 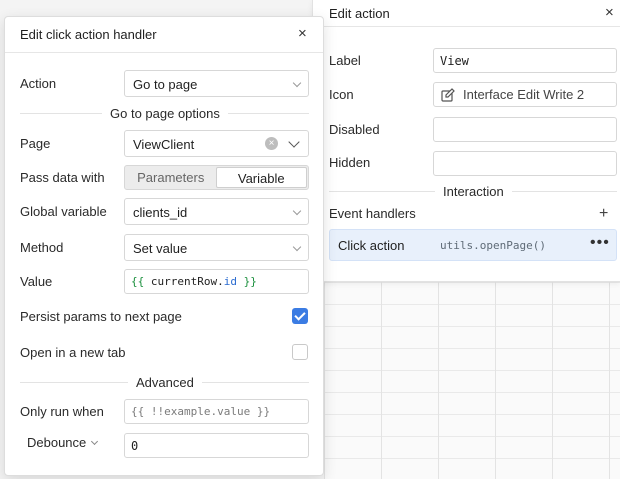 I want to click on method-label: Method, so click(x=42, y=247).